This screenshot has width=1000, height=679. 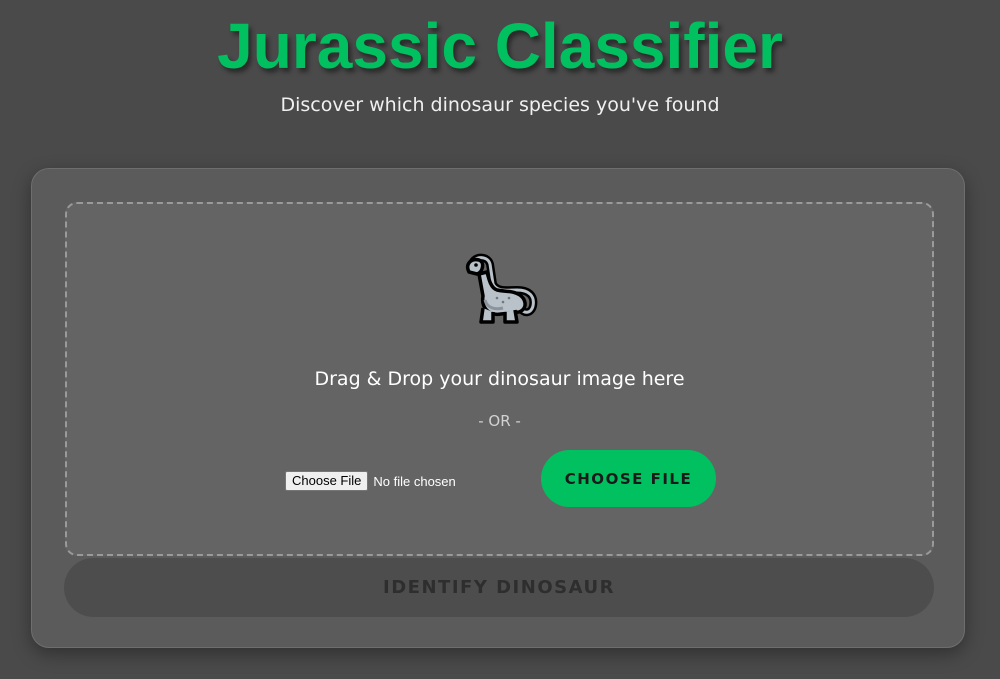 I want to click on file-input: Choose File No file chosen, so click(x=370, y=481).